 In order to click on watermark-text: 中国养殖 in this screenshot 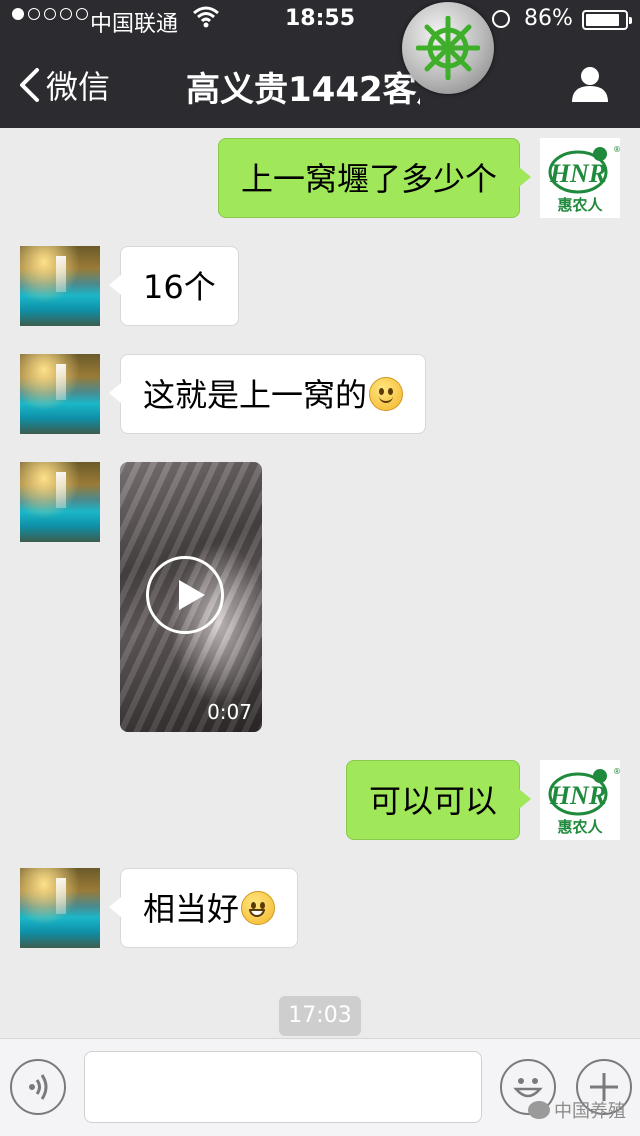, I will do `click(590, 1111)`.